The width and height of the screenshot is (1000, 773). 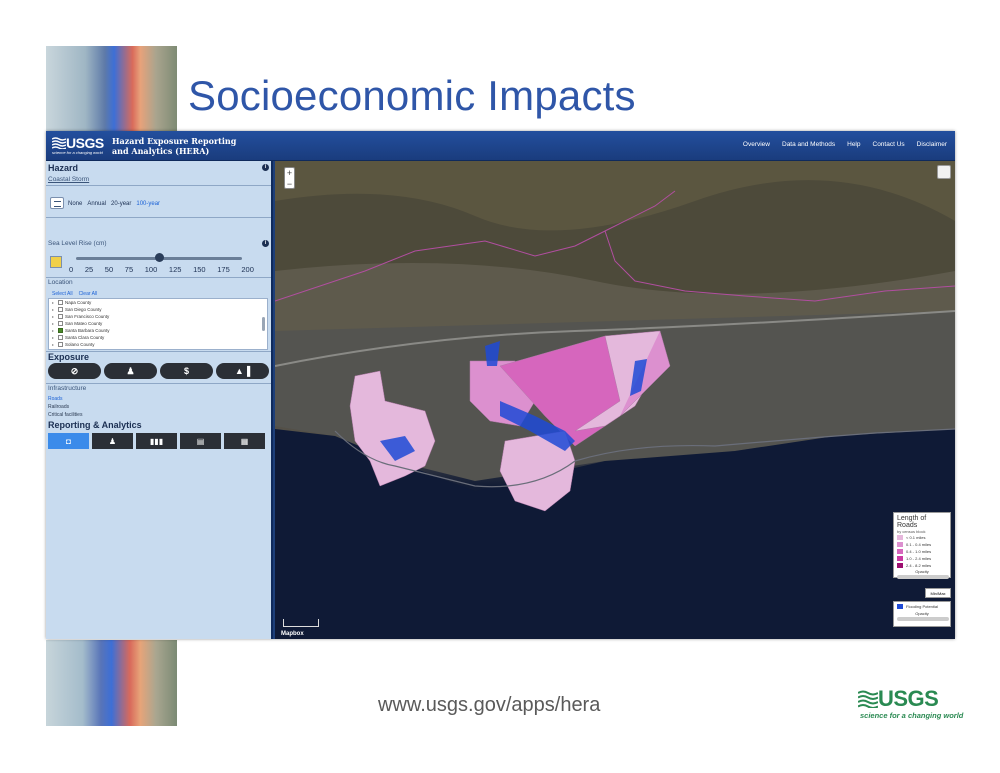 I want to click on location-item: ▸ Santa Clara County, so click(x=158, y=337).